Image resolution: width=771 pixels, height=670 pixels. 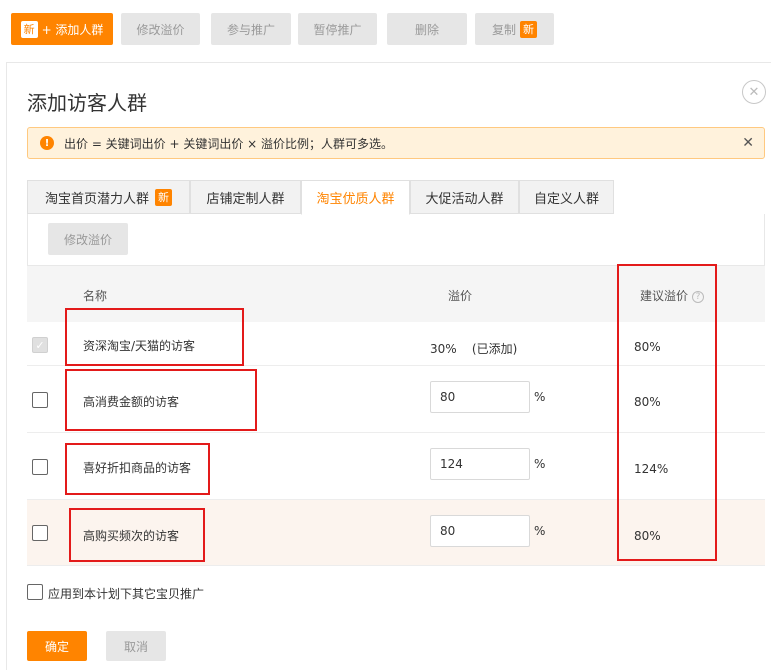 I want to click on add-crowd-label: + 添加人群, so click(x=72, y=29).